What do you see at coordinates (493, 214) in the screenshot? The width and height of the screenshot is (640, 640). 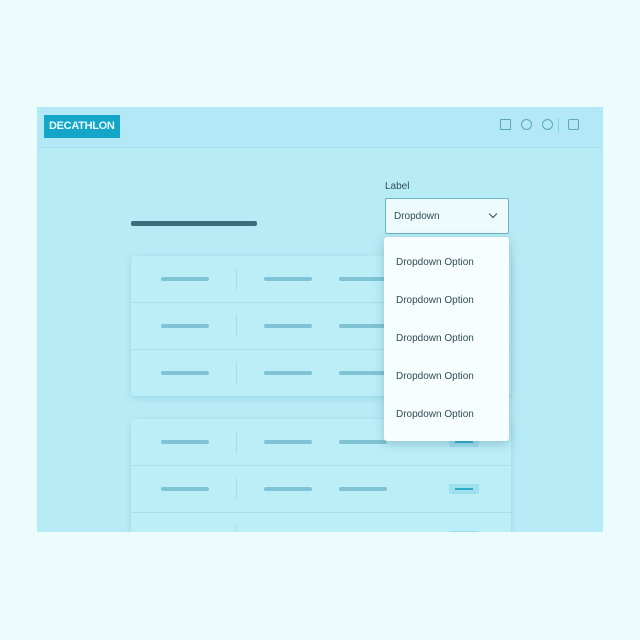 I see `chevron-down-icon` at bounding box center [493, 214].